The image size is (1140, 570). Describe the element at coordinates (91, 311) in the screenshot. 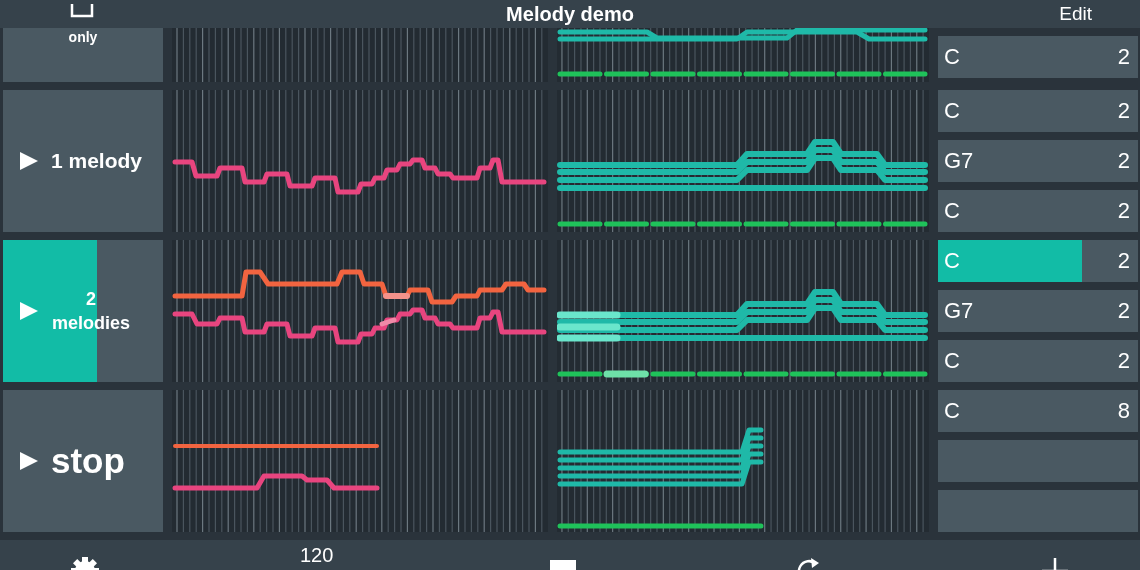

I see `section-label: 2 melodies` at that location.